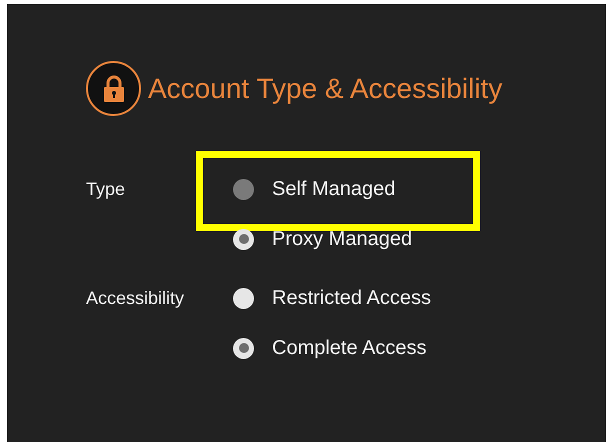 This screenshot has height=442, width=614. Describe the element at coordinates (351, 298) in the screenshot. I see `option-label: Restricted Access` at that location.